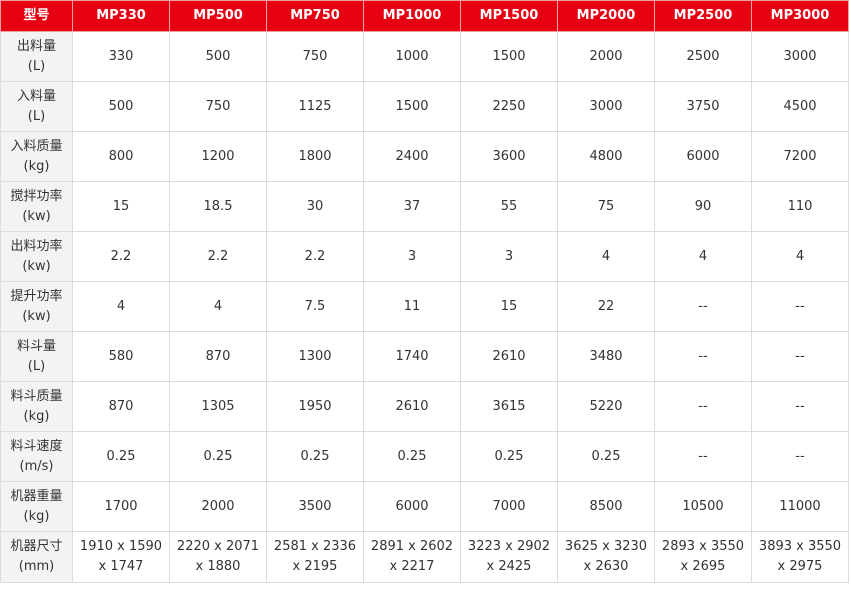 Image resolution: width=851 pixels, height=596 pixels. What do you see at coordinates (36, 156) in the screenshot?
I see `row-header: 入料质量 (kg)` at bounding box center [36, 156].